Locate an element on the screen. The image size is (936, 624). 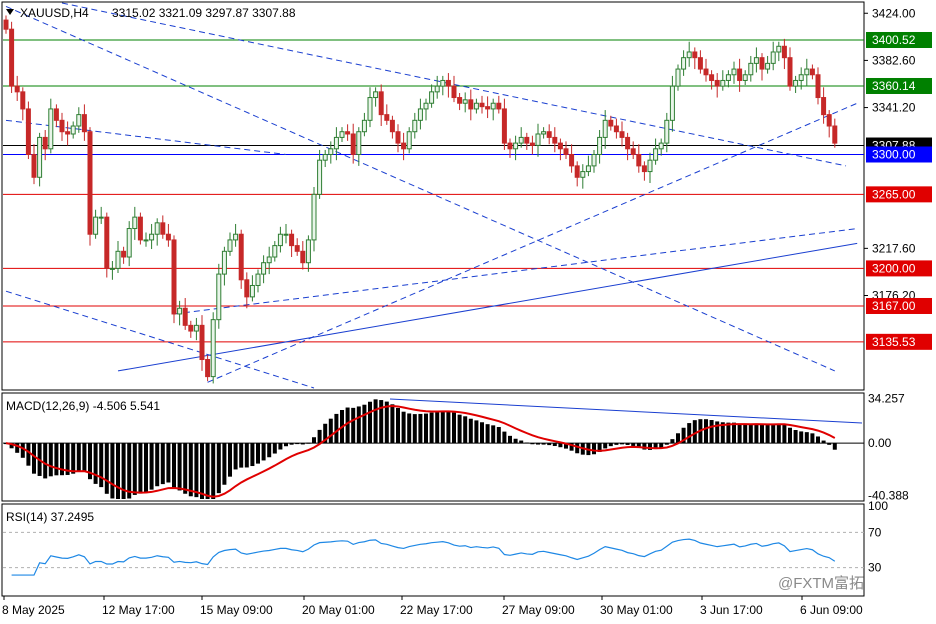
time-tick-label: 22 May 17:00 is located at coordinates (436, 610).